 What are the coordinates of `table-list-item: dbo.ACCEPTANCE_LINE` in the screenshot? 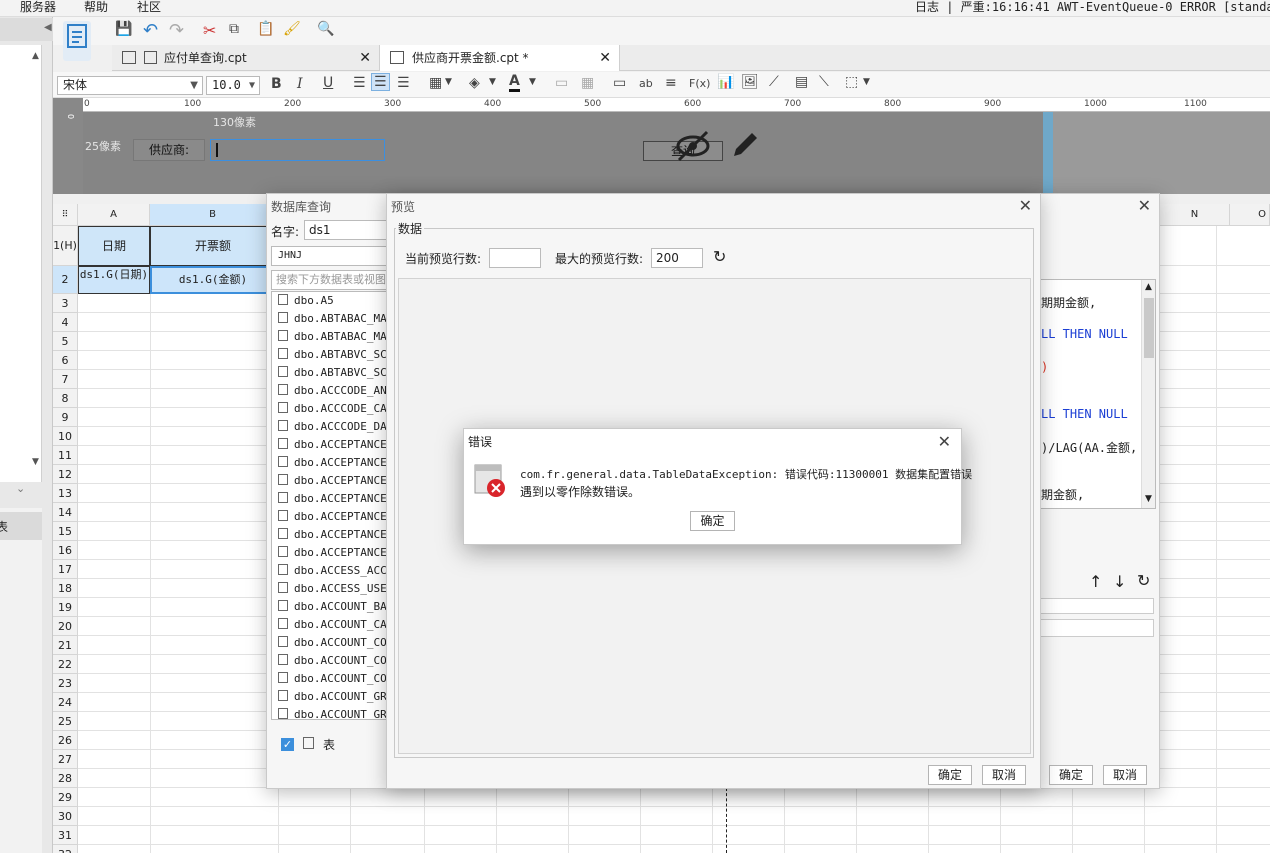 It's located at (332, 481).